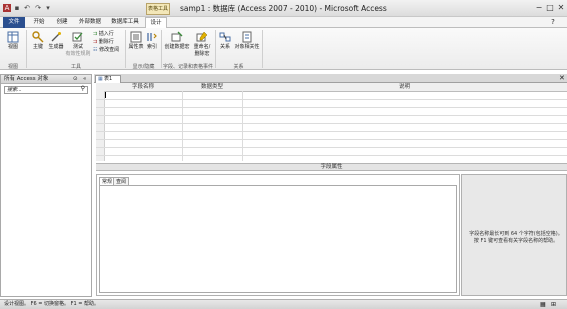 The height and width of the screenshot is (309, 567). Describe the element at coordinates (330, 78) in the screenshot. I see `document-tab-bar: ▦ 表1 ✕` at that location.